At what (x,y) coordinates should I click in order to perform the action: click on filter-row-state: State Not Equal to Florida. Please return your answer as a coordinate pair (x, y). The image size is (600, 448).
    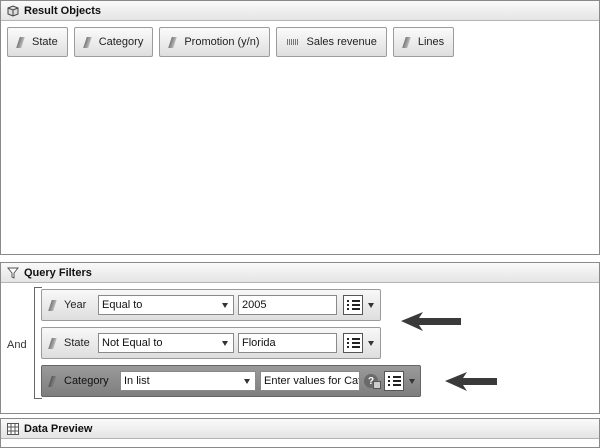
    Looking at the image, I should click on (211, 343).